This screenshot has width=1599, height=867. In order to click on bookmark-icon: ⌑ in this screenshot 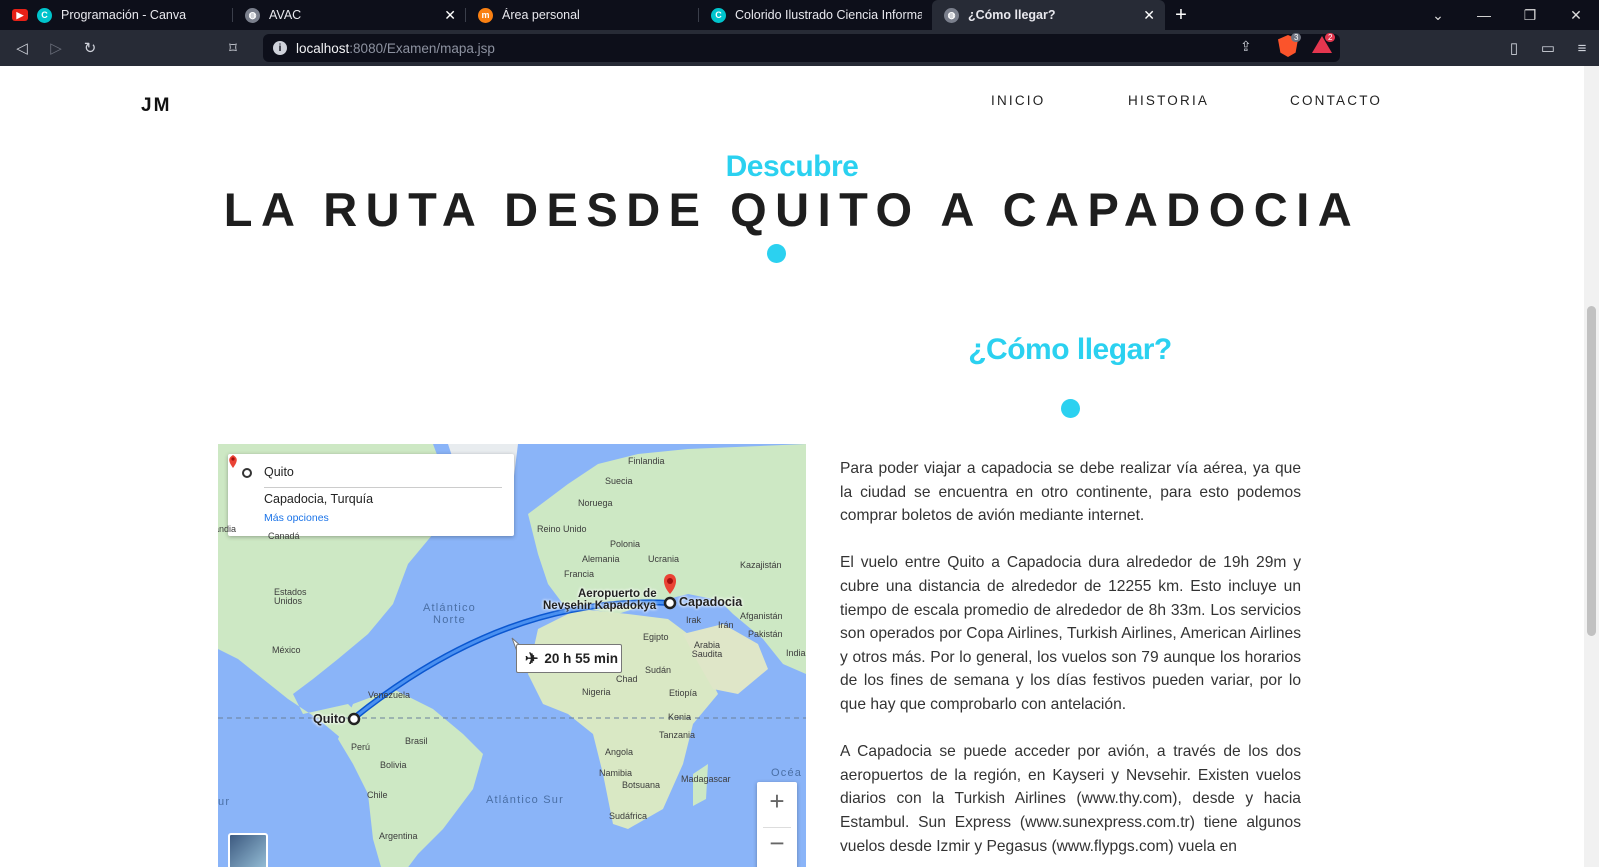, I will do `click(233, 48)`.